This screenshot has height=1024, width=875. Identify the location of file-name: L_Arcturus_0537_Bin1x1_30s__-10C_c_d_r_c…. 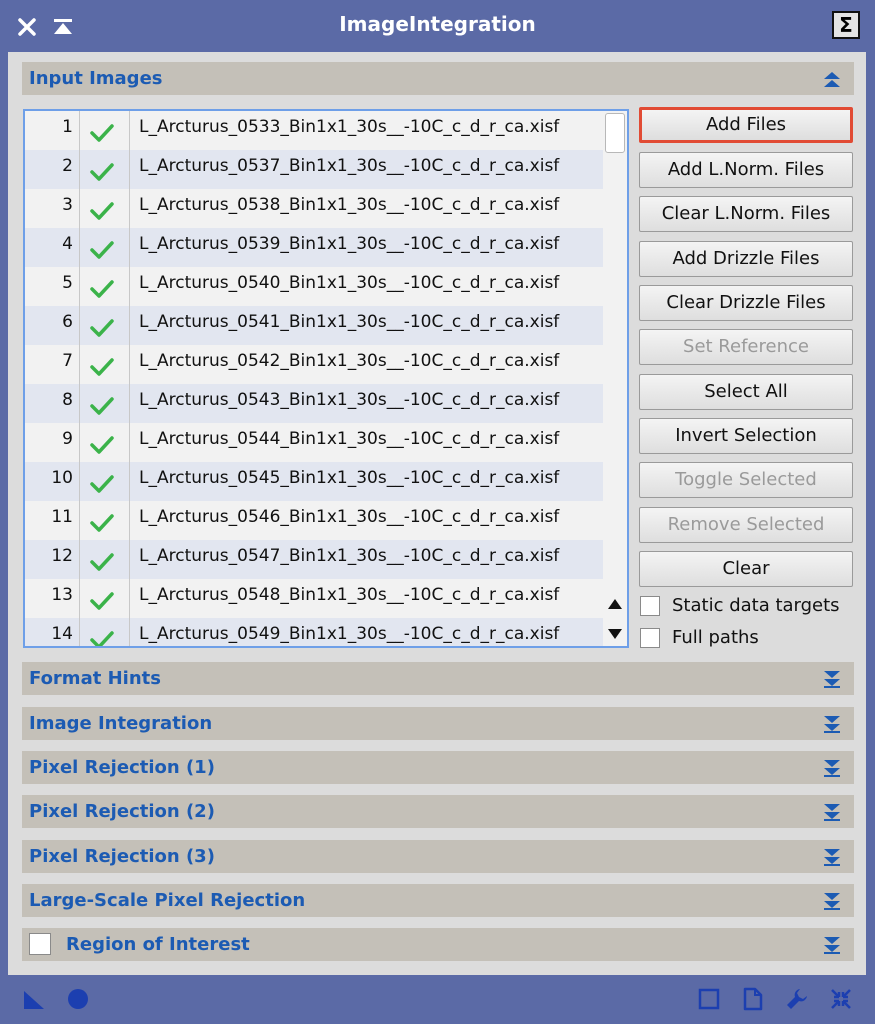
(349, 166).